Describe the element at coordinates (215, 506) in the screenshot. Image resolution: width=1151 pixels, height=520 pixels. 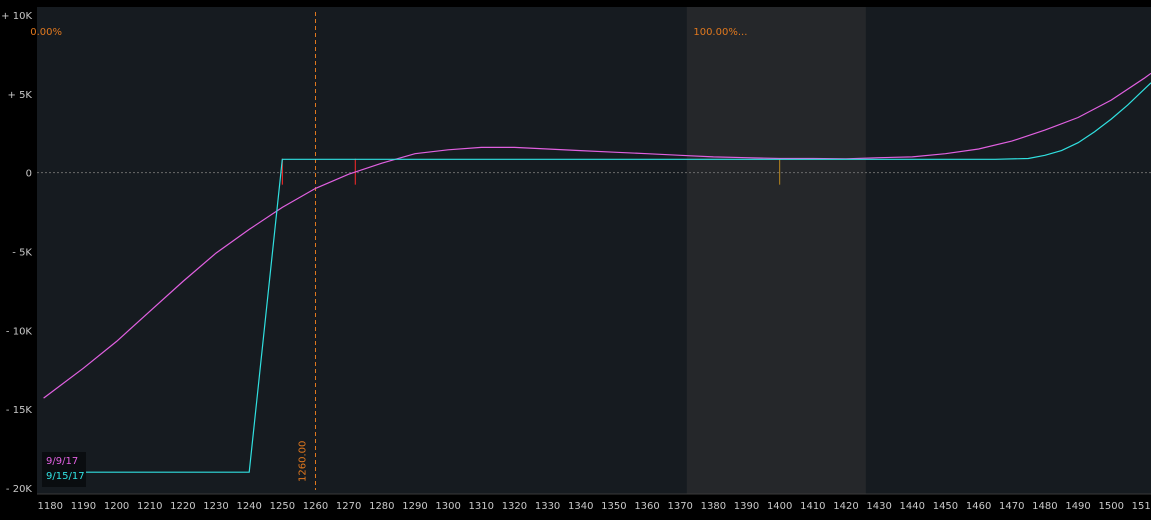
I see `x-tick-label: 1230` at that location.